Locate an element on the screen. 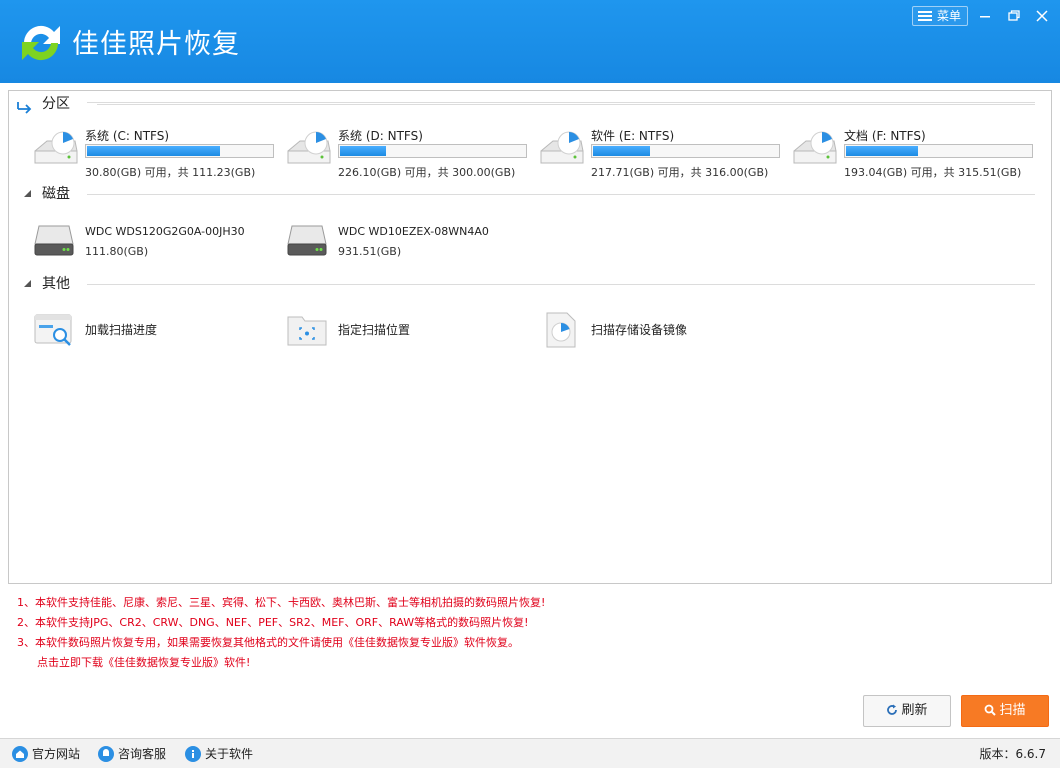  partition-tile-f: 文档 (F: NTFS) 193.04(GB) 可用，共 315.51(GB) is located at coordinates (917, 154).